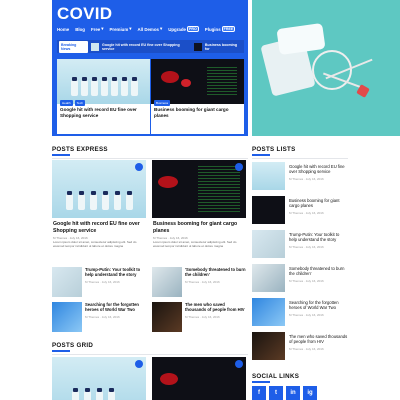 The height and width of the screenshot is (400, 400). I want to click on nav-upgrade: Upgrade PRO, so click(183, 29).